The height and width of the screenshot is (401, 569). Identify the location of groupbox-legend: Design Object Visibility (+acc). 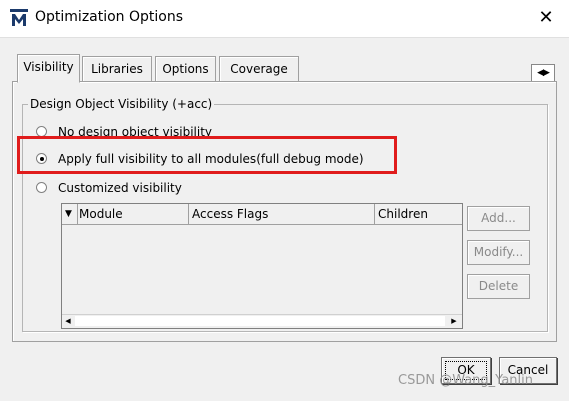
(121, 104).